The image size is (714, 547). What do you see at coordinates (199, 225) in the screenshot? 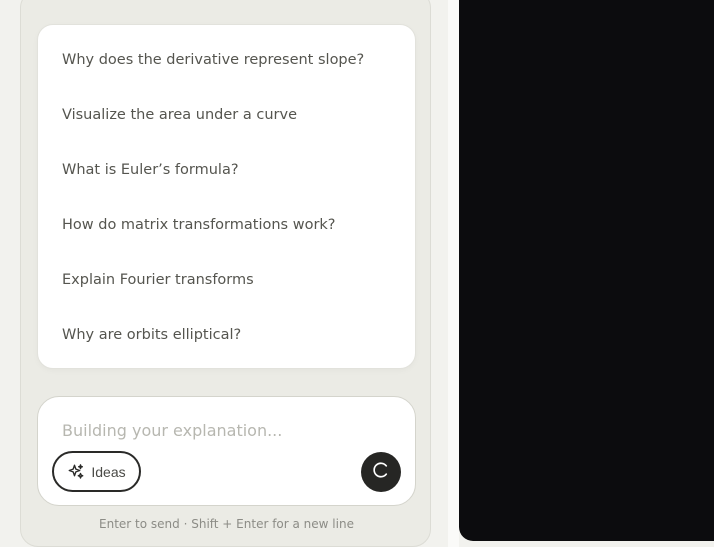
I see `suggestion-item: How do matrix transformations work?` at bounding box center [199, 225].